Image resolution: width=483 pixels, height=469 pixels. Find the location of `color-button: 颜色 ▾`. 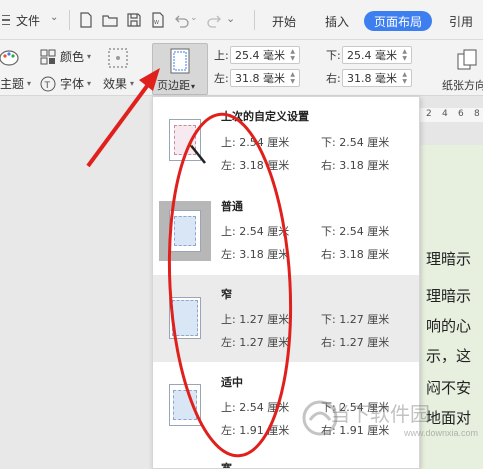

color-button: 颜色 ▾ is located at coordinates (65, 56).